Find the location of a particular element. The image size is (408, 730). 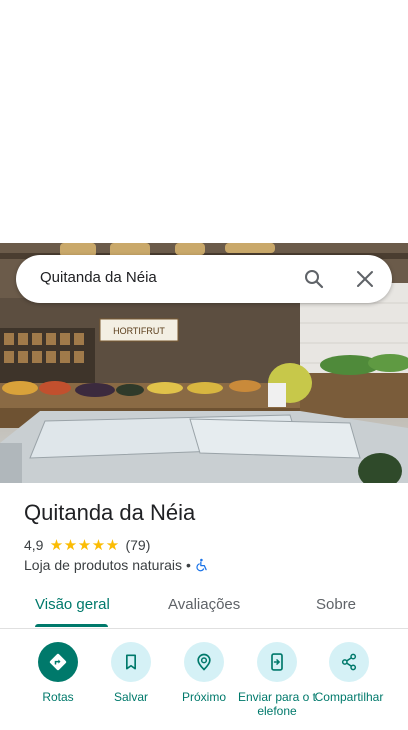

nearby-button: Próximo is located at coordinates (204, 686).